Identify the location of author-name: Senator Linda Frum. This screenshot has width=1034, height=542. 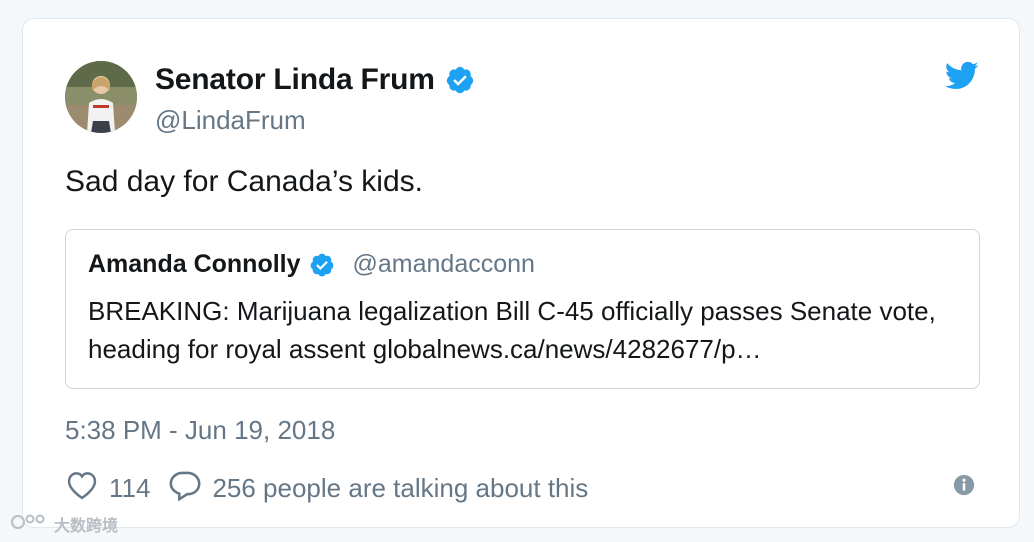
(295, 80).